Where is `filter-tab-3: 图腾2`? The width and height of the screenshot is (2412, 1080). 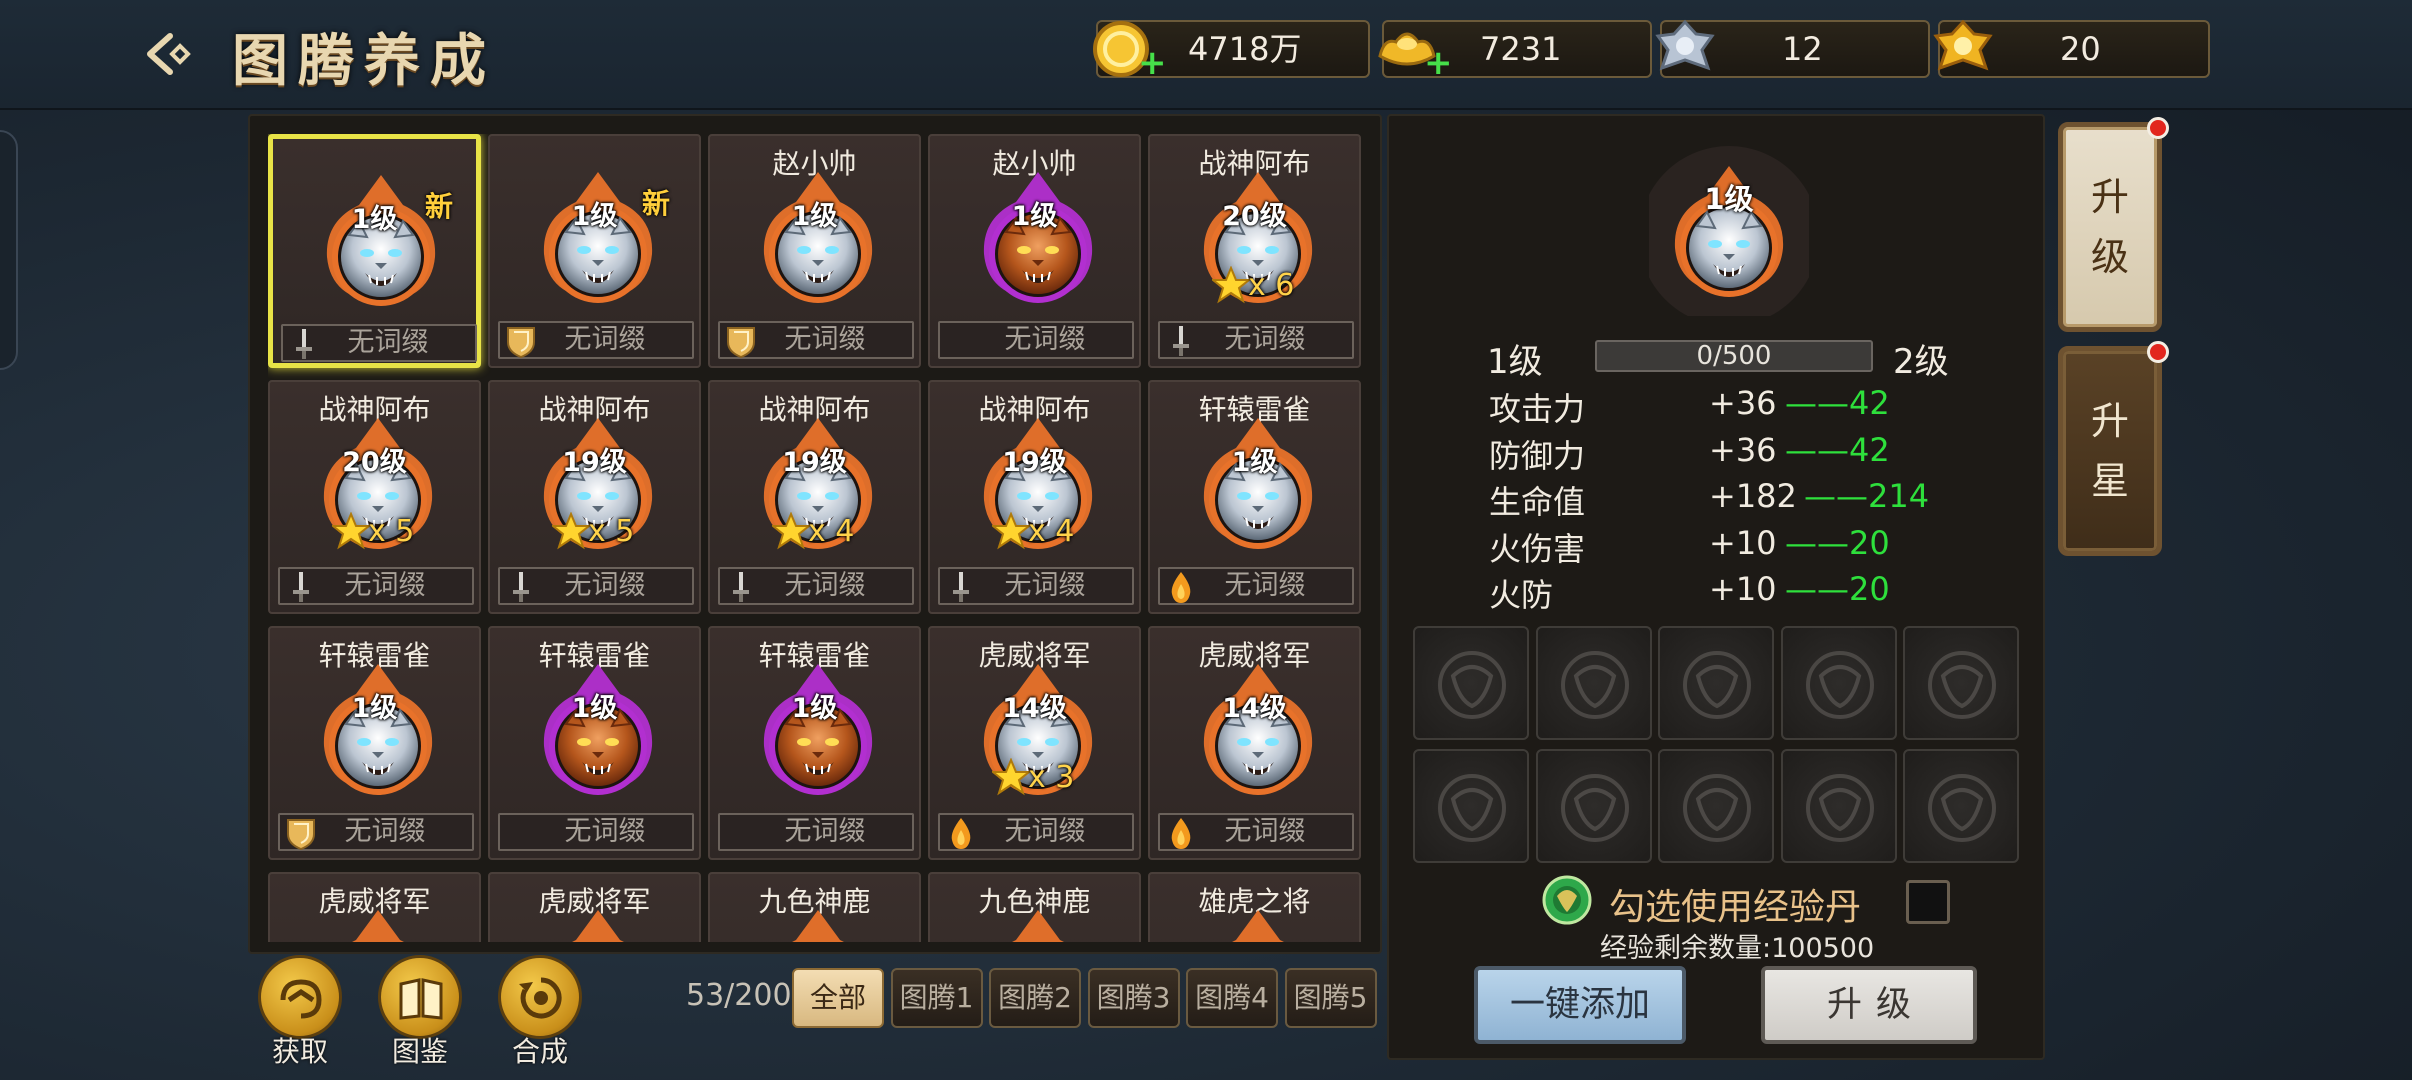 filter-tab-3: 图腾2 is located at coordinates (1035, 998).